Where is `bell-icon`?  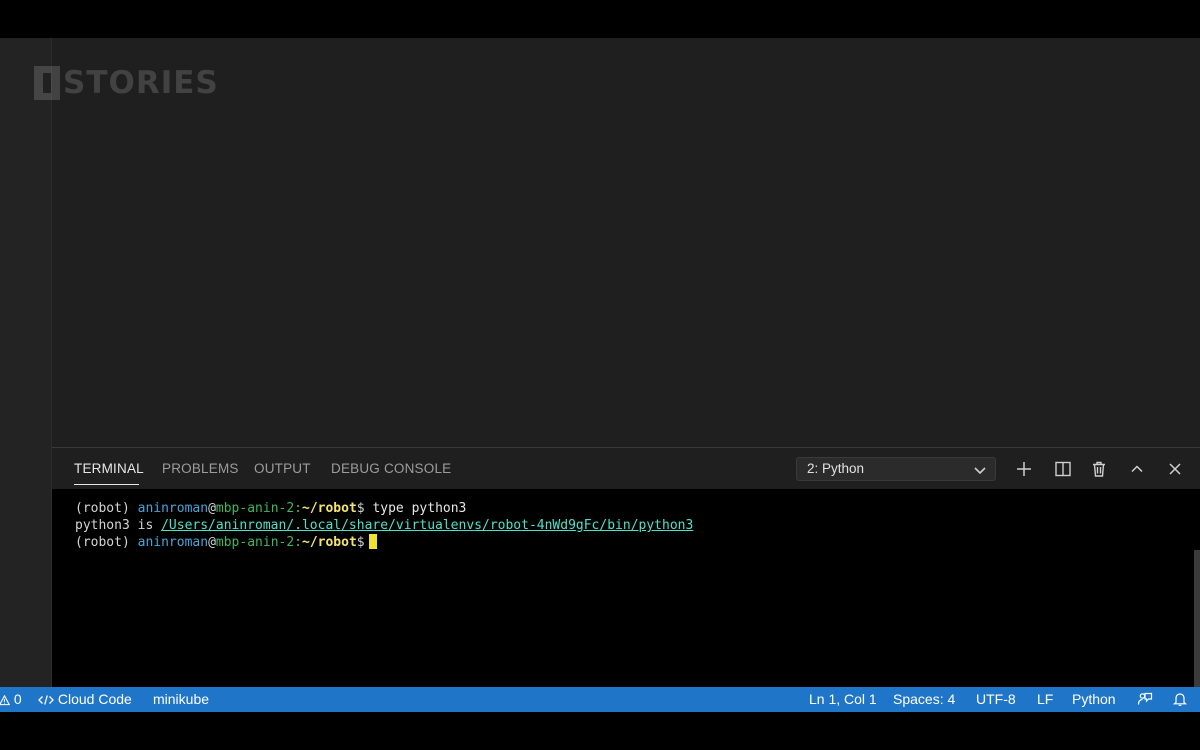 bell-icon is located at coordinates (1180, 699).